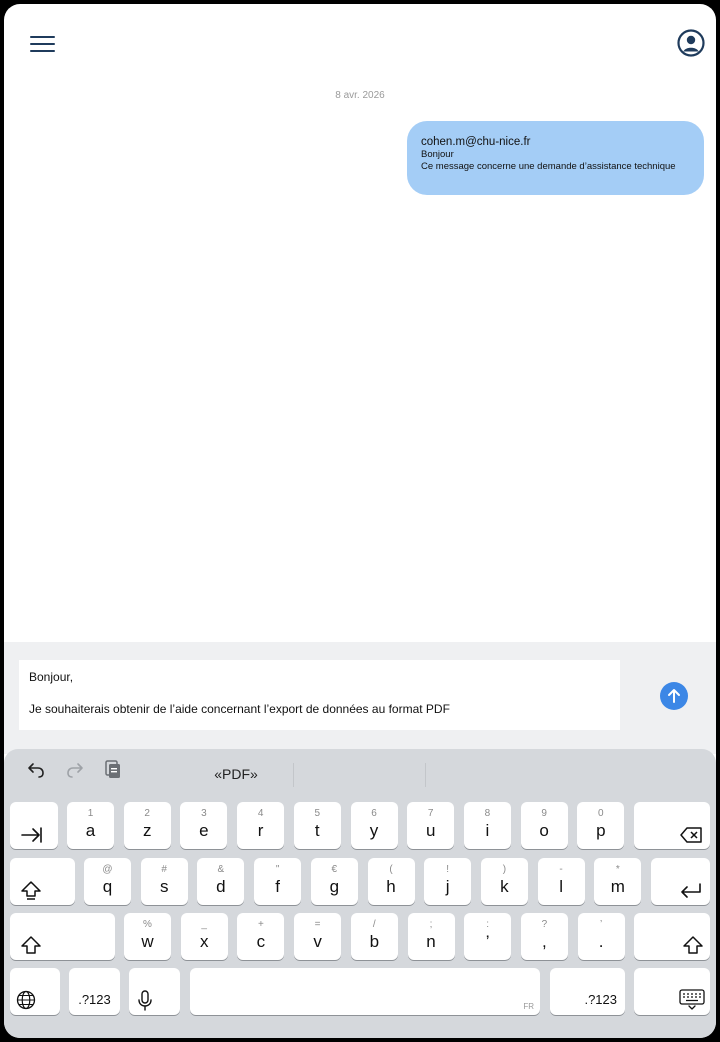 This screenshot has height=1042, width=720. I want to click on key-label: q, so click(107, 886).